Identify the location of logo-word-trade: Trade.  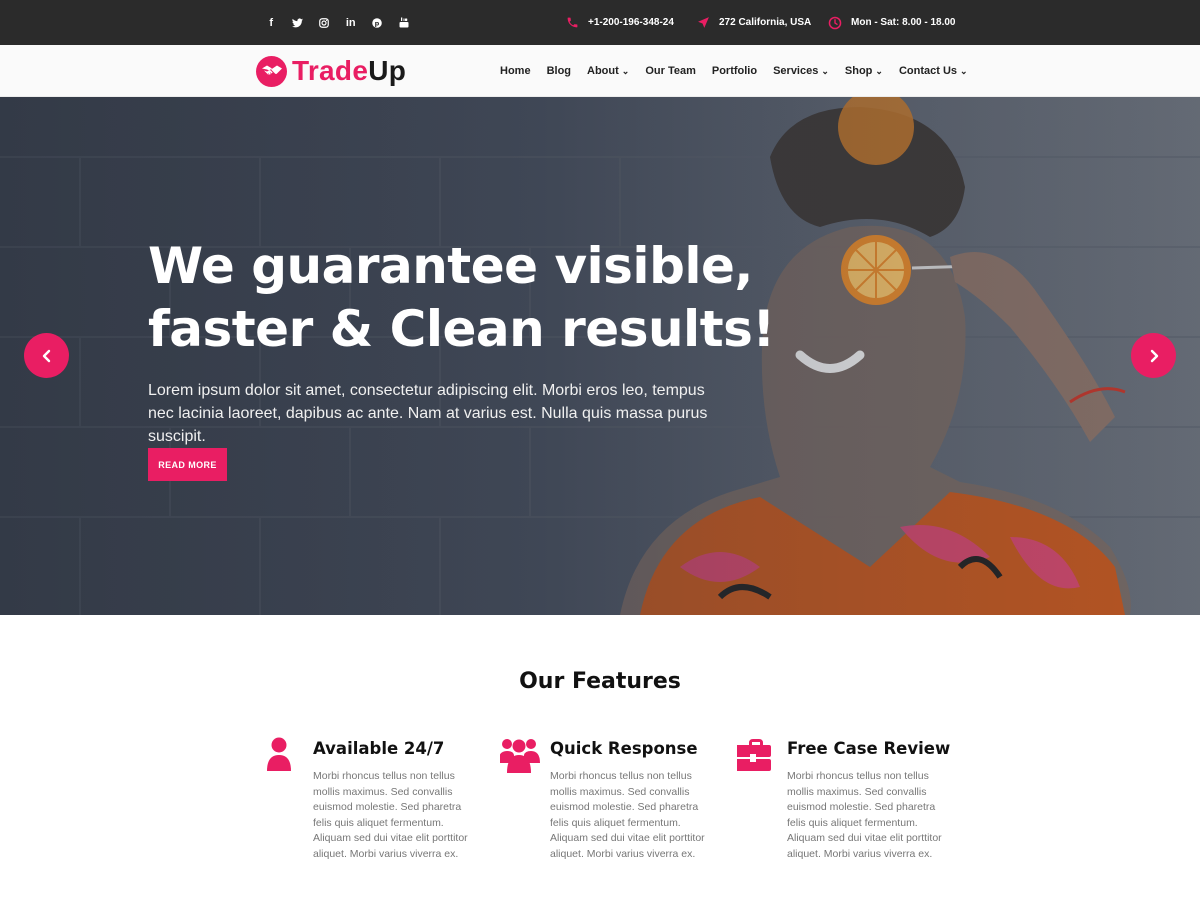
(330, 70).